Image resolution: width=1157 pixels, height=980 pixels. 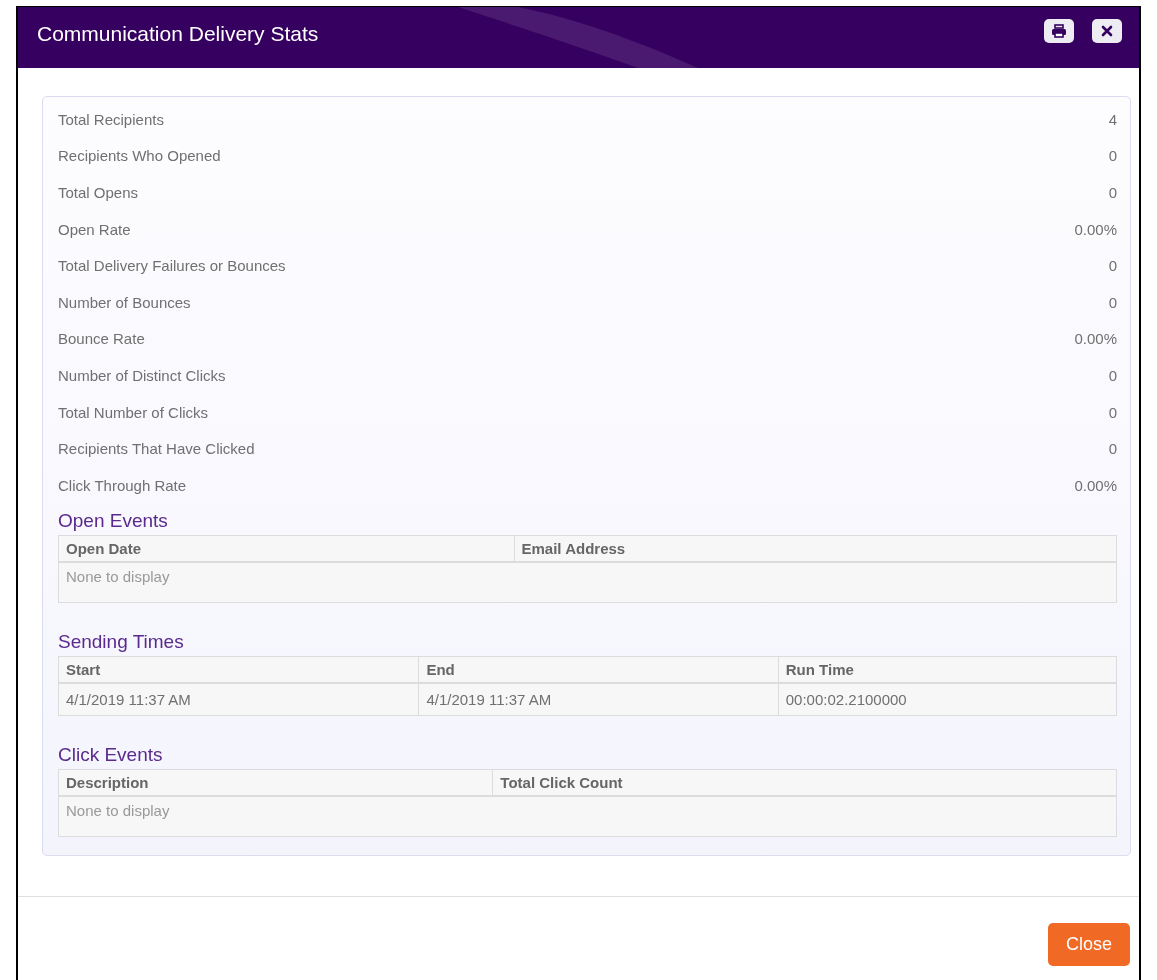 I want to click on print-button, so click(x=1059, y=30).